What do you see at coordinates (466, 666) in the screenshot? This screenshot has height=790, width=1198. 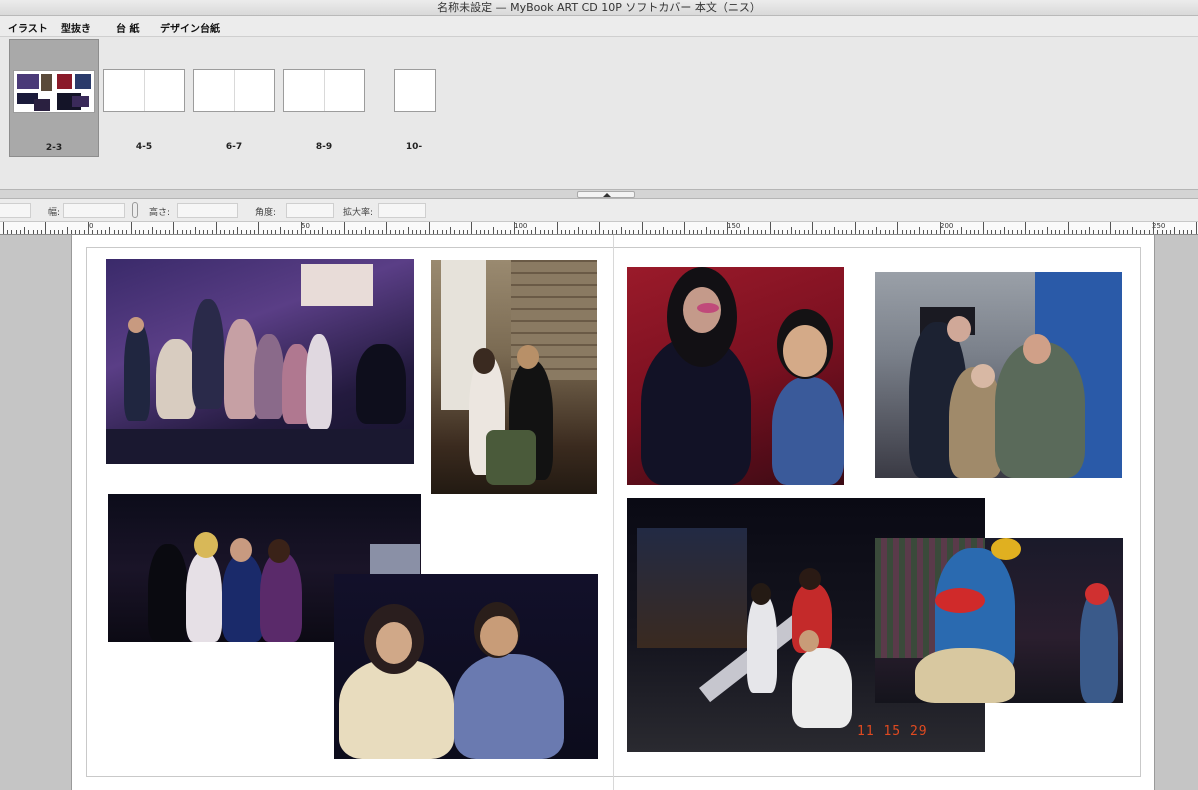 I see `photo-two-guys` at bounding box center [466, 666].